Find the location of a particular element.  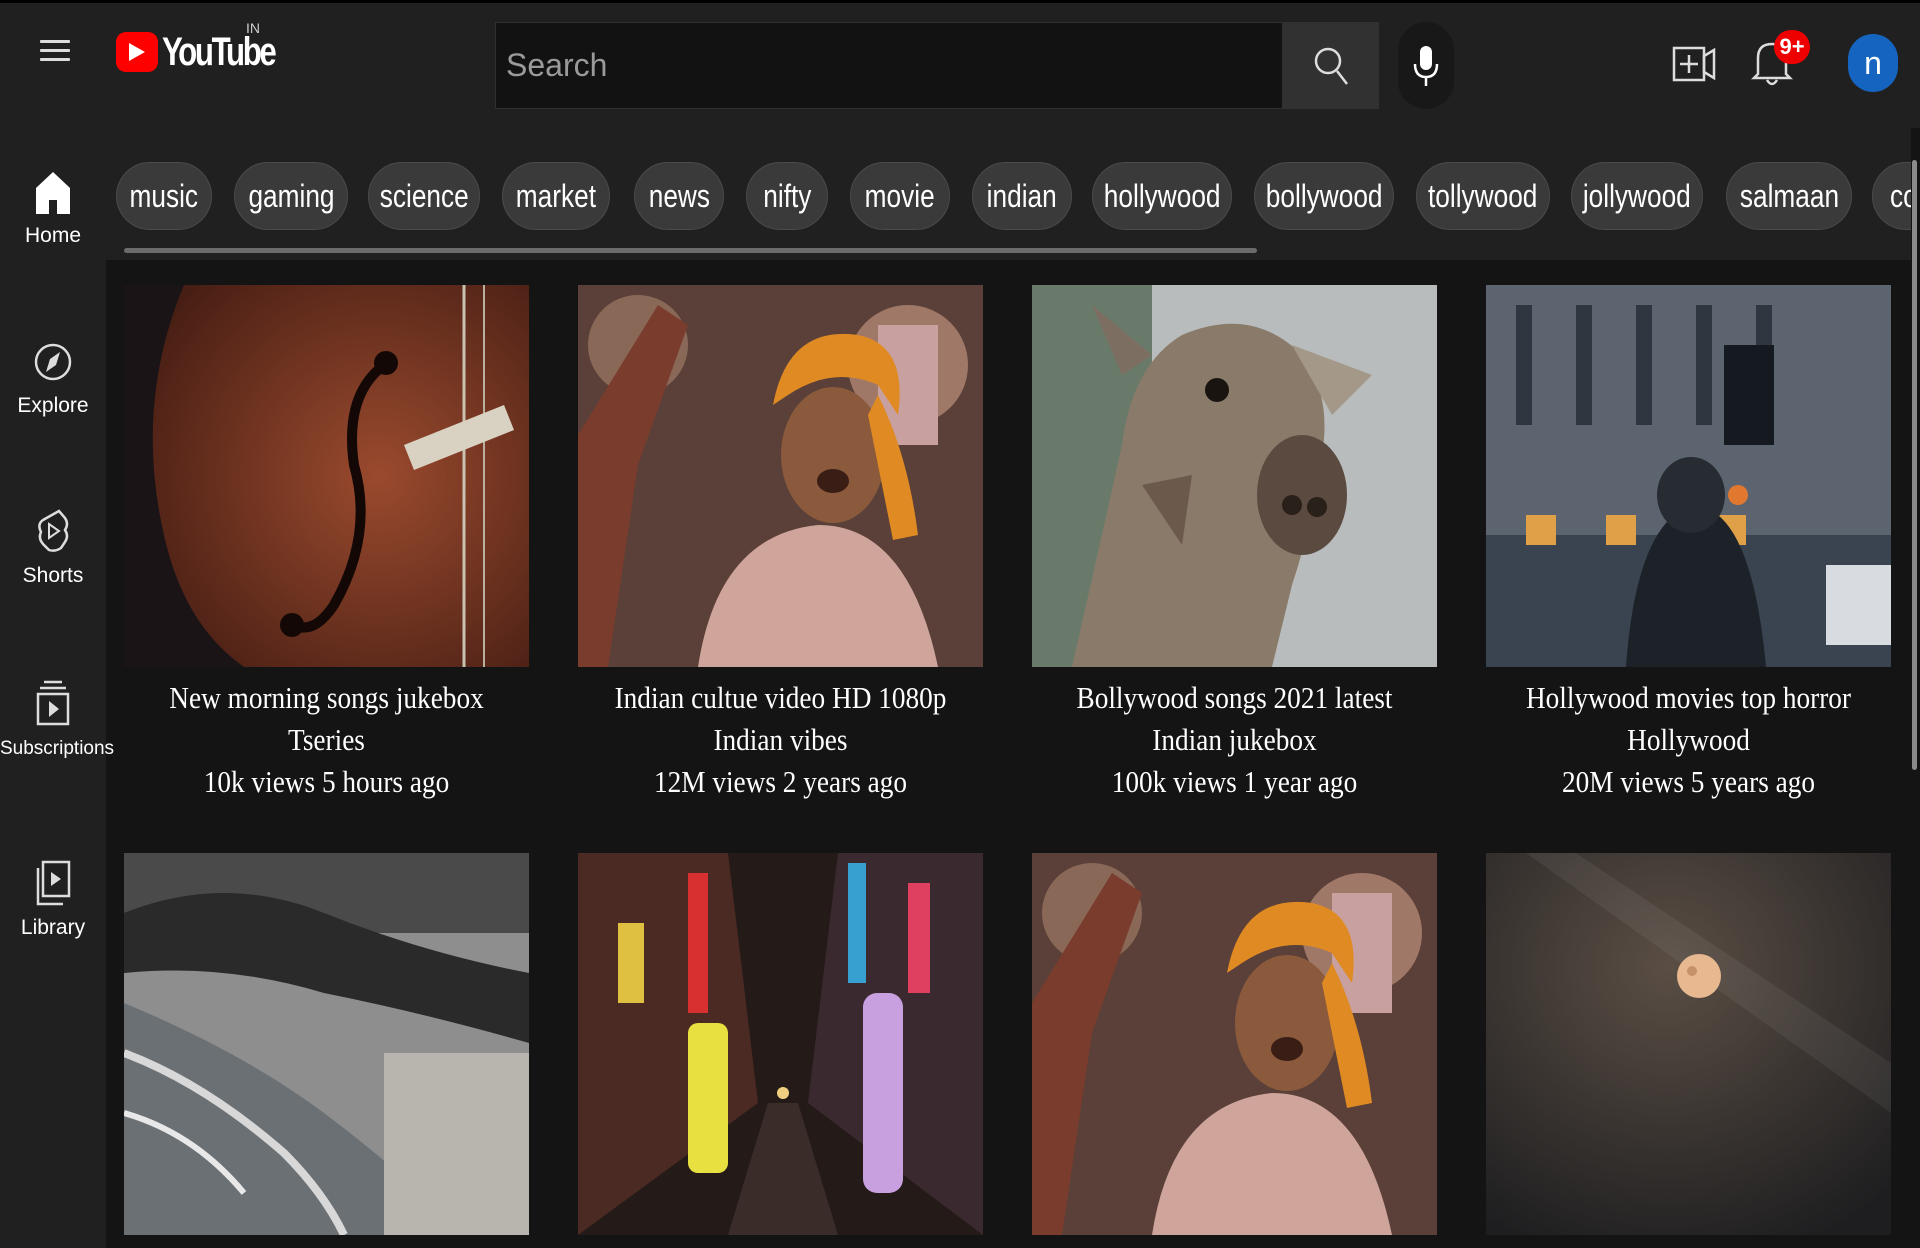

video-add-icon is located at coordinates (1694, 64).